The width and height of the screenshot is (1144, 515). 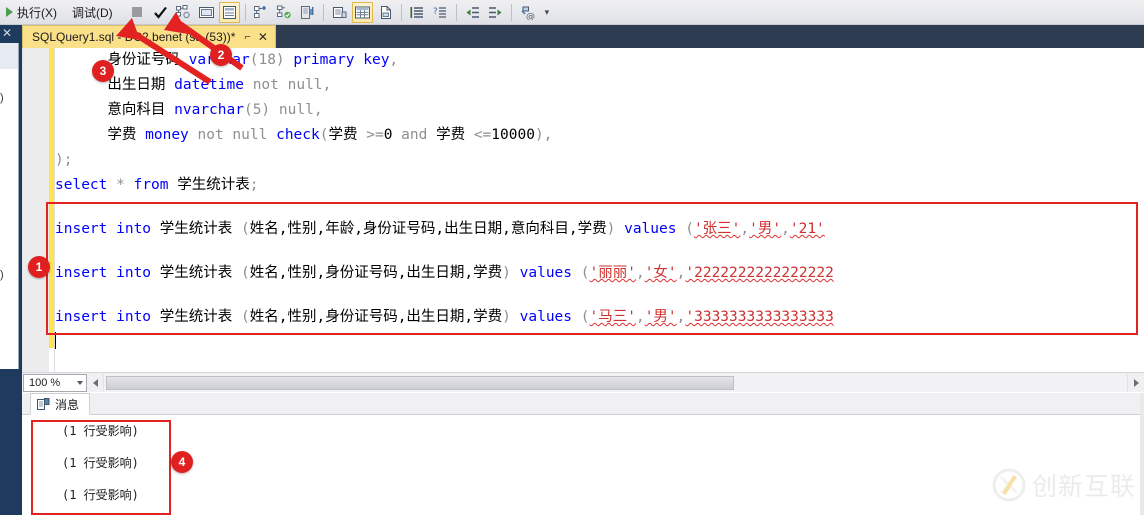 What do you see at coordinates (254, 185) in the screenshot?
I see `code-token: ;` at bounding box center [254, 185].